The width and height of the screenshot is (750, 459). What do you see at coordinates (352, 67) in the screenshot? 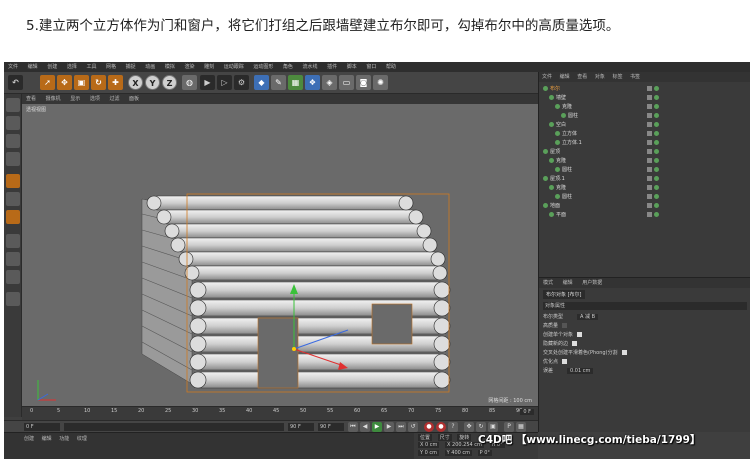
I see `menu-item: 脚本` at bounding box center [352, 67].